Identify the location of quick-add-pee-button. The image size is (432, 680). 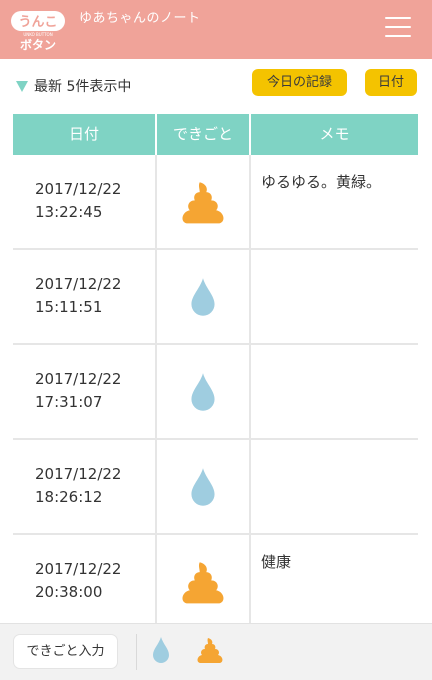
(161, 652).